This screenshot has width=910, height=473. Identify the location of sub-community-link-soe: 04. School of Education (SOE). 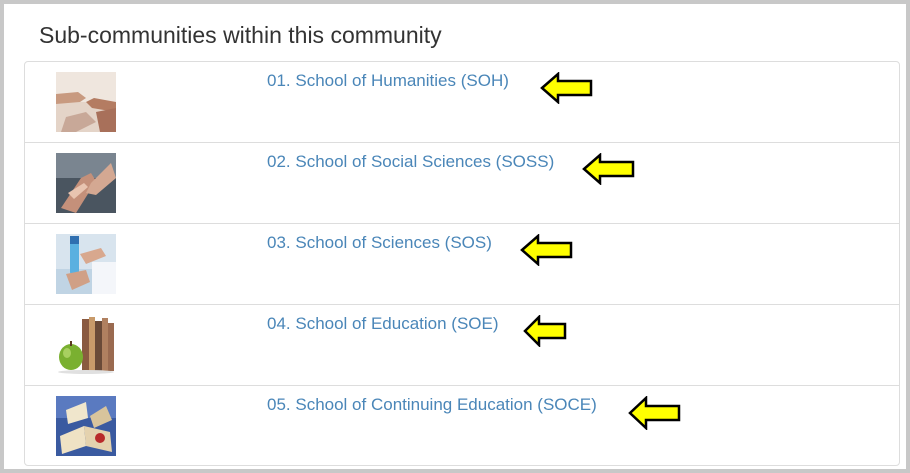
(383, 324).